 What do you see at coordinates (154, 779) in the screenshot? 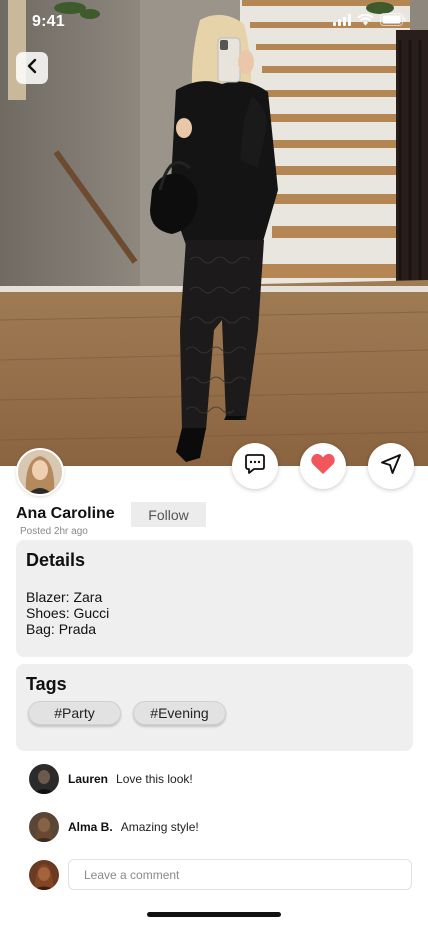
I see `comment-text: Love this look!` at bounding box center [154, 779].